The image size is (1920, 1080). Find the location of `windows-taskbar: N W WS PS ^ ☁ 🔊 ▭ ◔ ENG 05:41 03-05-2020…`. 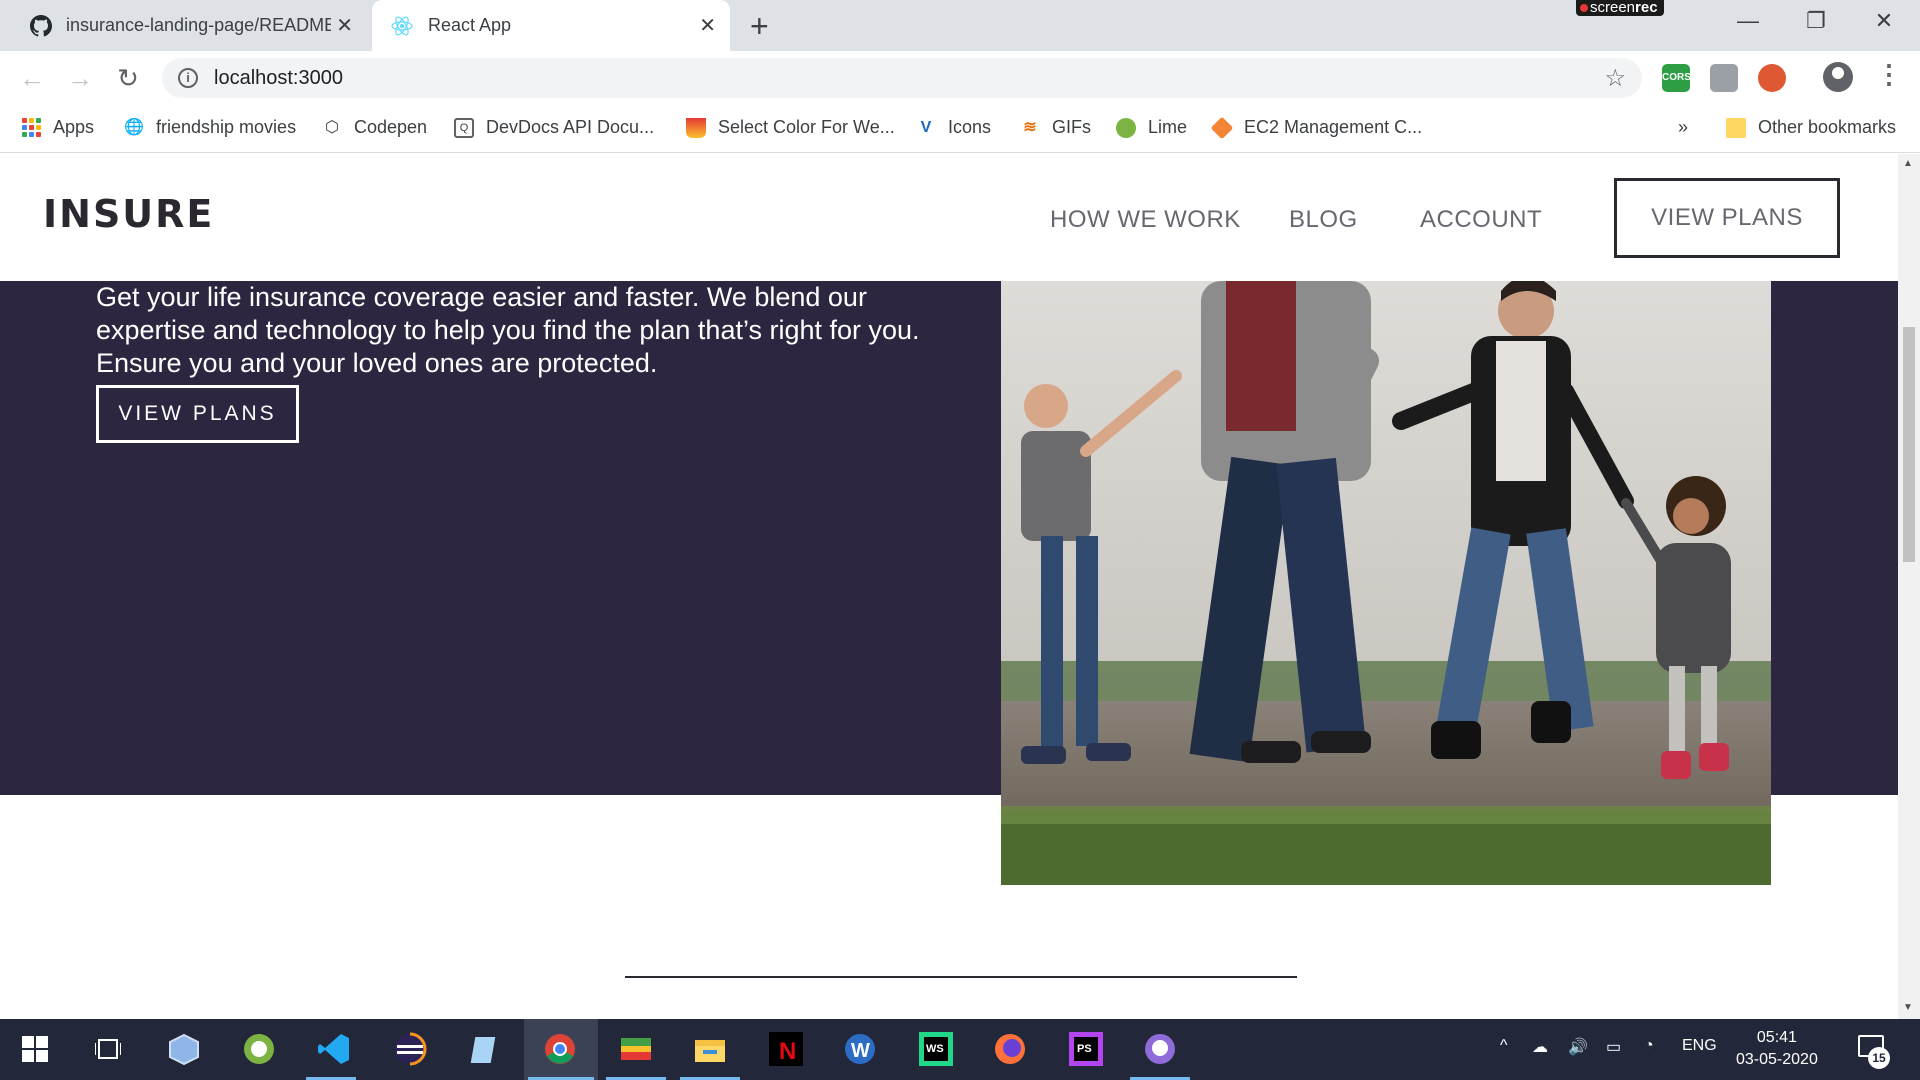

windows-taskbar: N W WS PS ^ ☁ 🔊 ▭ ◔ ENG 05:41 03-05-2020… is located at coordinates (960, 1049).